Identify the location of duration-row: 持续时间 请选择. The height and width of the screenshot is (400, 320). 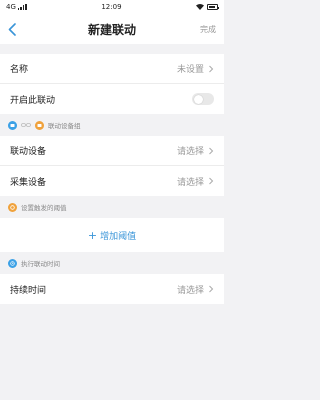
(112, 289).